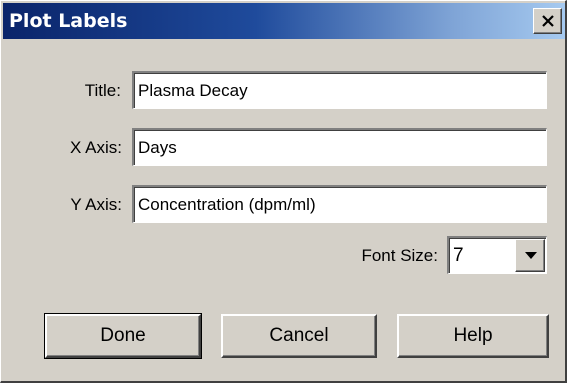 This screenshot has width=567, height=383. I want to click on close-icon, so click(548, 21).